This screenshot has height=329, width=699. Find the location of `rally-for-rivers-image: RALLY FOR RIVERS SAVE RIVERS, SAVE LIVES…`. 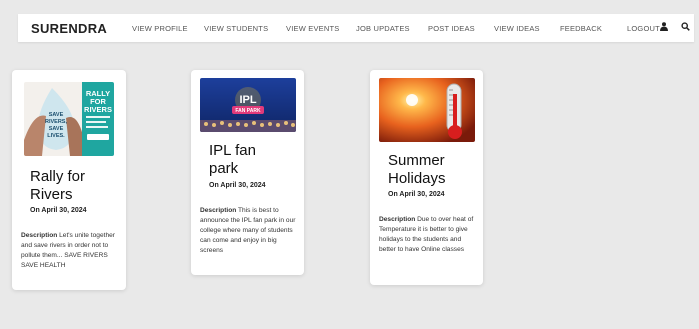

rally-for-rivers-image: RALLY FOR RIVERS SAVE RIVERS, SAVE LIVES… is located at coordinates (69, 119).